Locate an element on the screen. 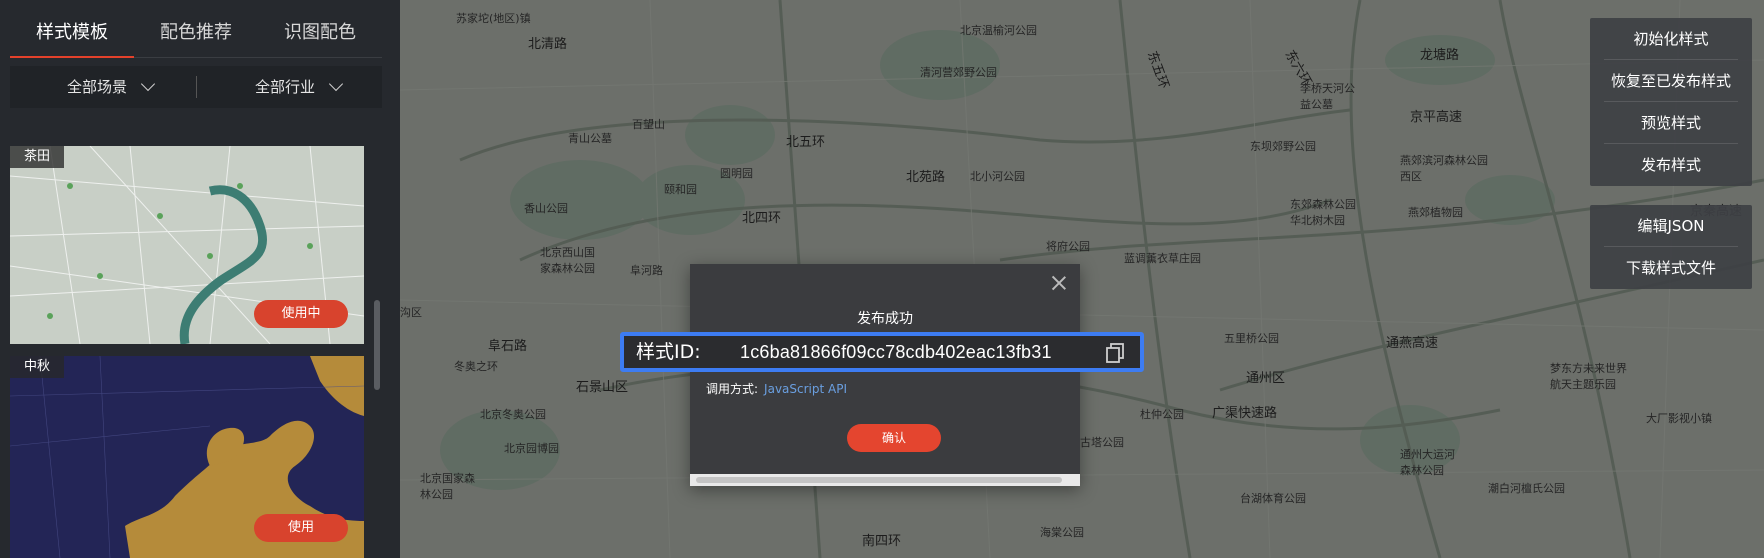 This screenshot has width=1764, height=558. use-button: 使用 is located at coordinates (301, 528).